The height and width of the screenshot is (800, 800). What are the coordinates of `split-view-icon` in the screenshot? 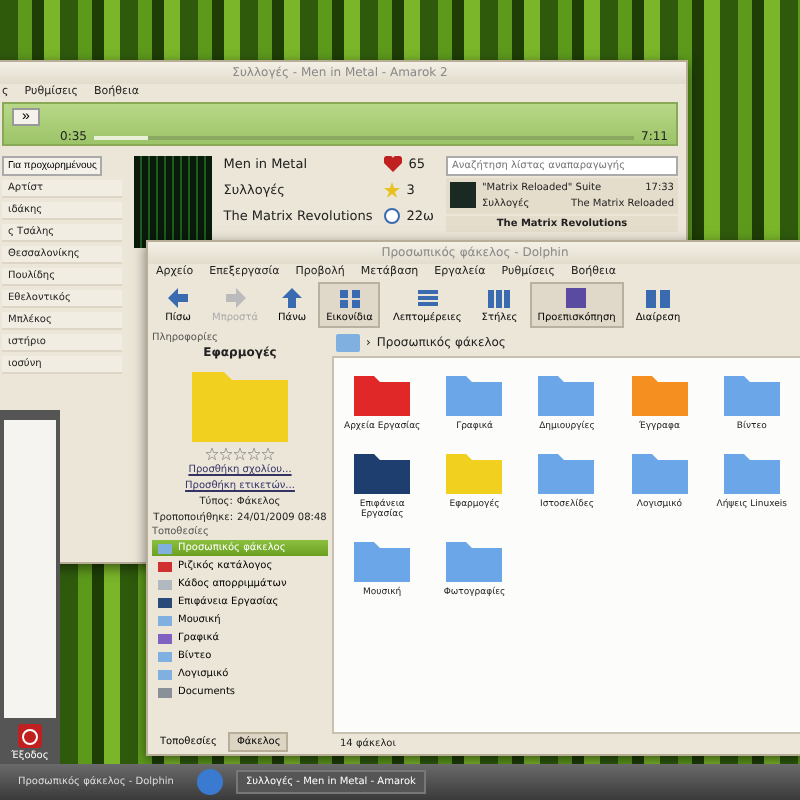 It's located at (657, 298).